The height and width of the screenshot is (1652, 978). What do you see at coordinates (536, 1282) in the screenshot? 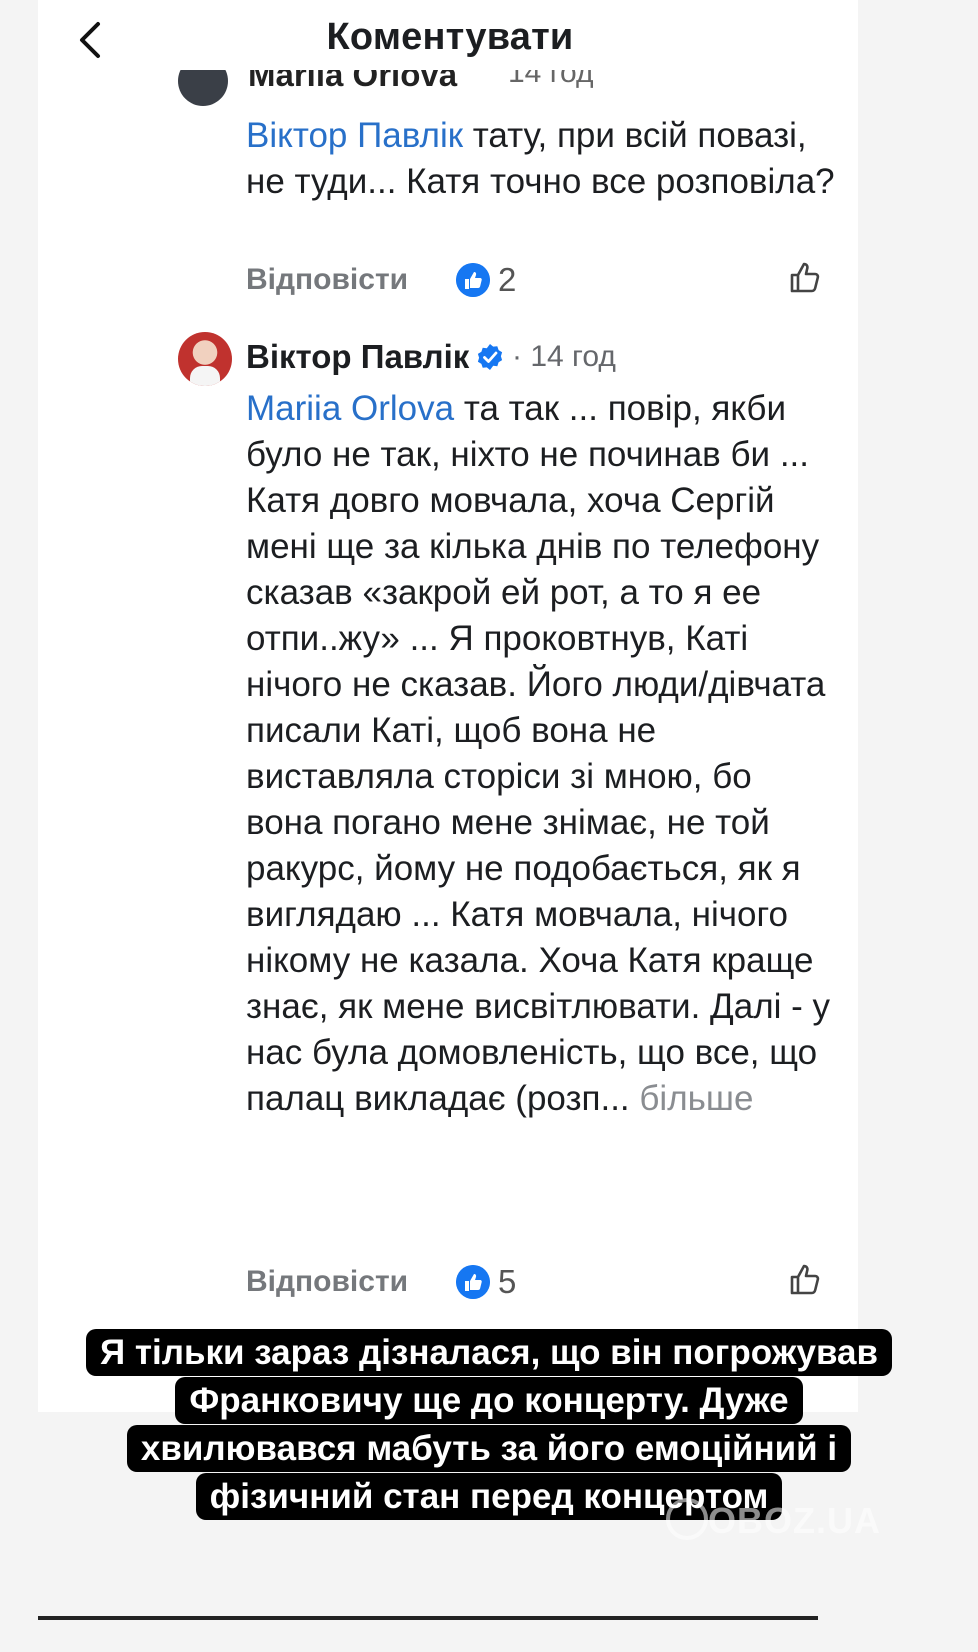
I see `comment-2-actions: Відповісти 5` at bounding box center [536, 1282].